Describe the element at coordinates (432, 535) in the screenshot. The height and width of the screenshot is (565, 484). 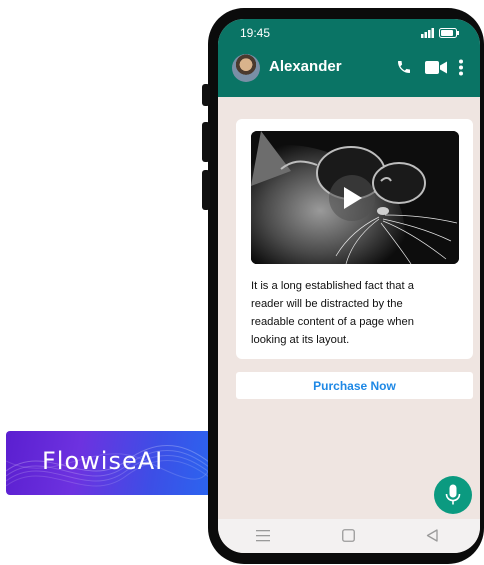
I see `back-icon` at that location.